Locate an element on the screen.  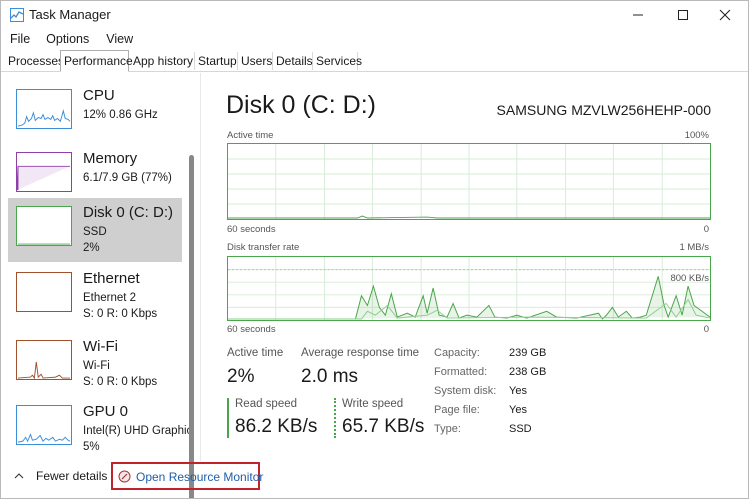
disk-thumbnail-graph is located at coordinates (44, 226).